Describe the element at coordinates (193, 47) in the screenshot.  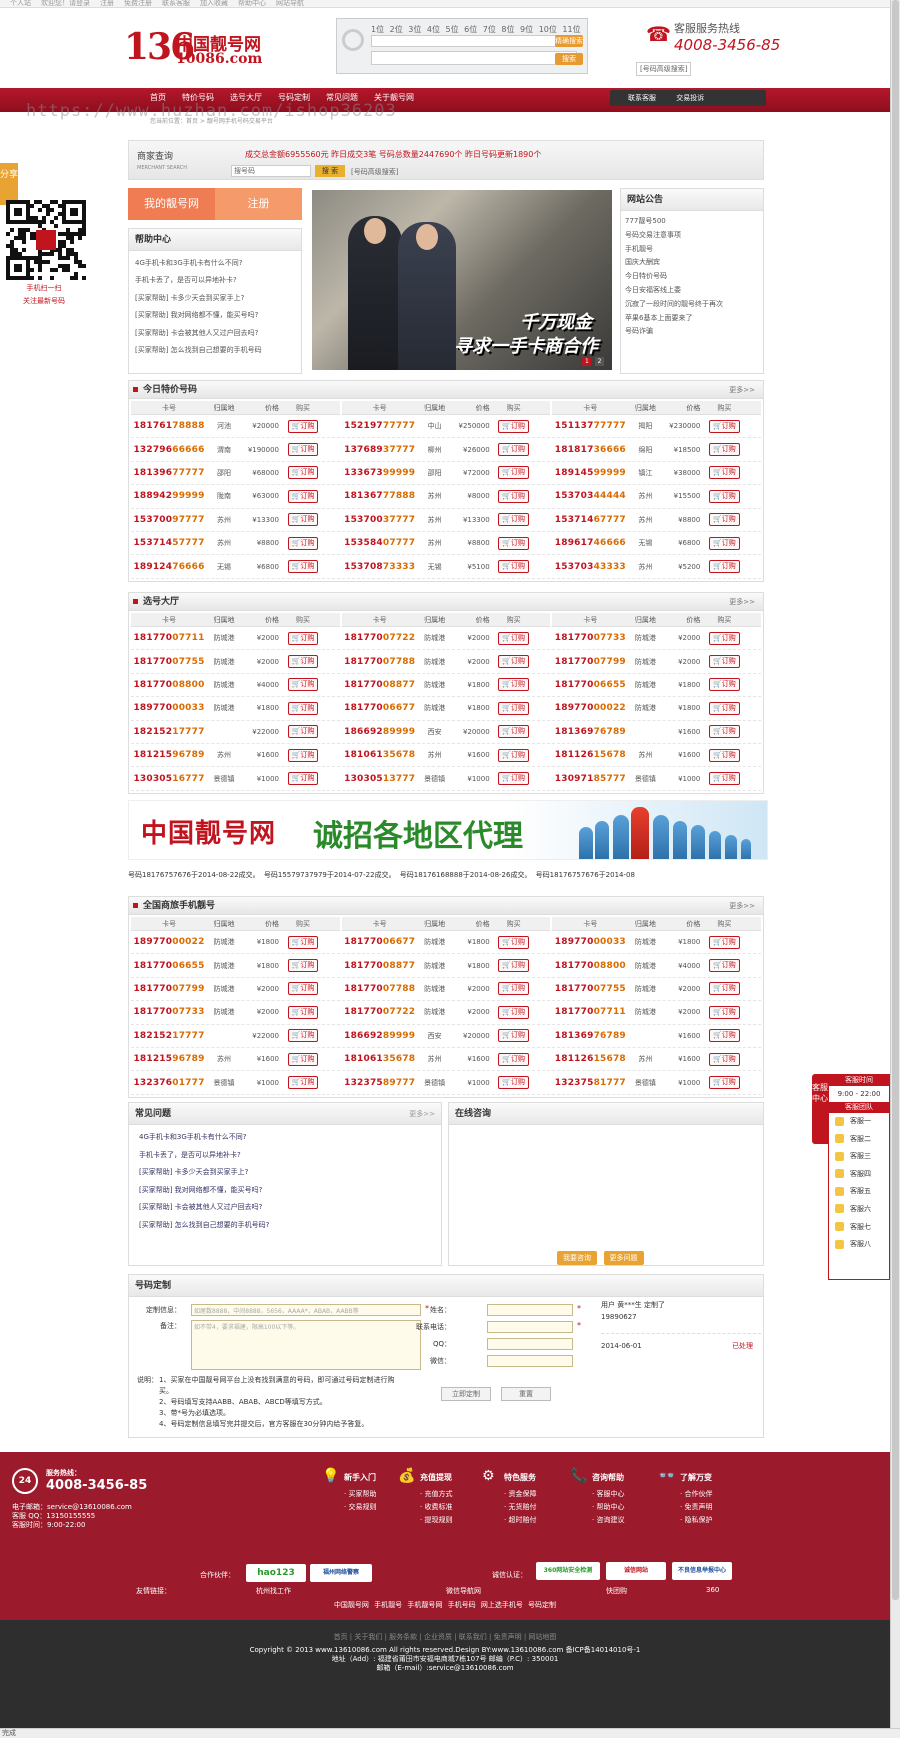
I see `site-logo: 136 中国靓号网 10086.com` at that location.